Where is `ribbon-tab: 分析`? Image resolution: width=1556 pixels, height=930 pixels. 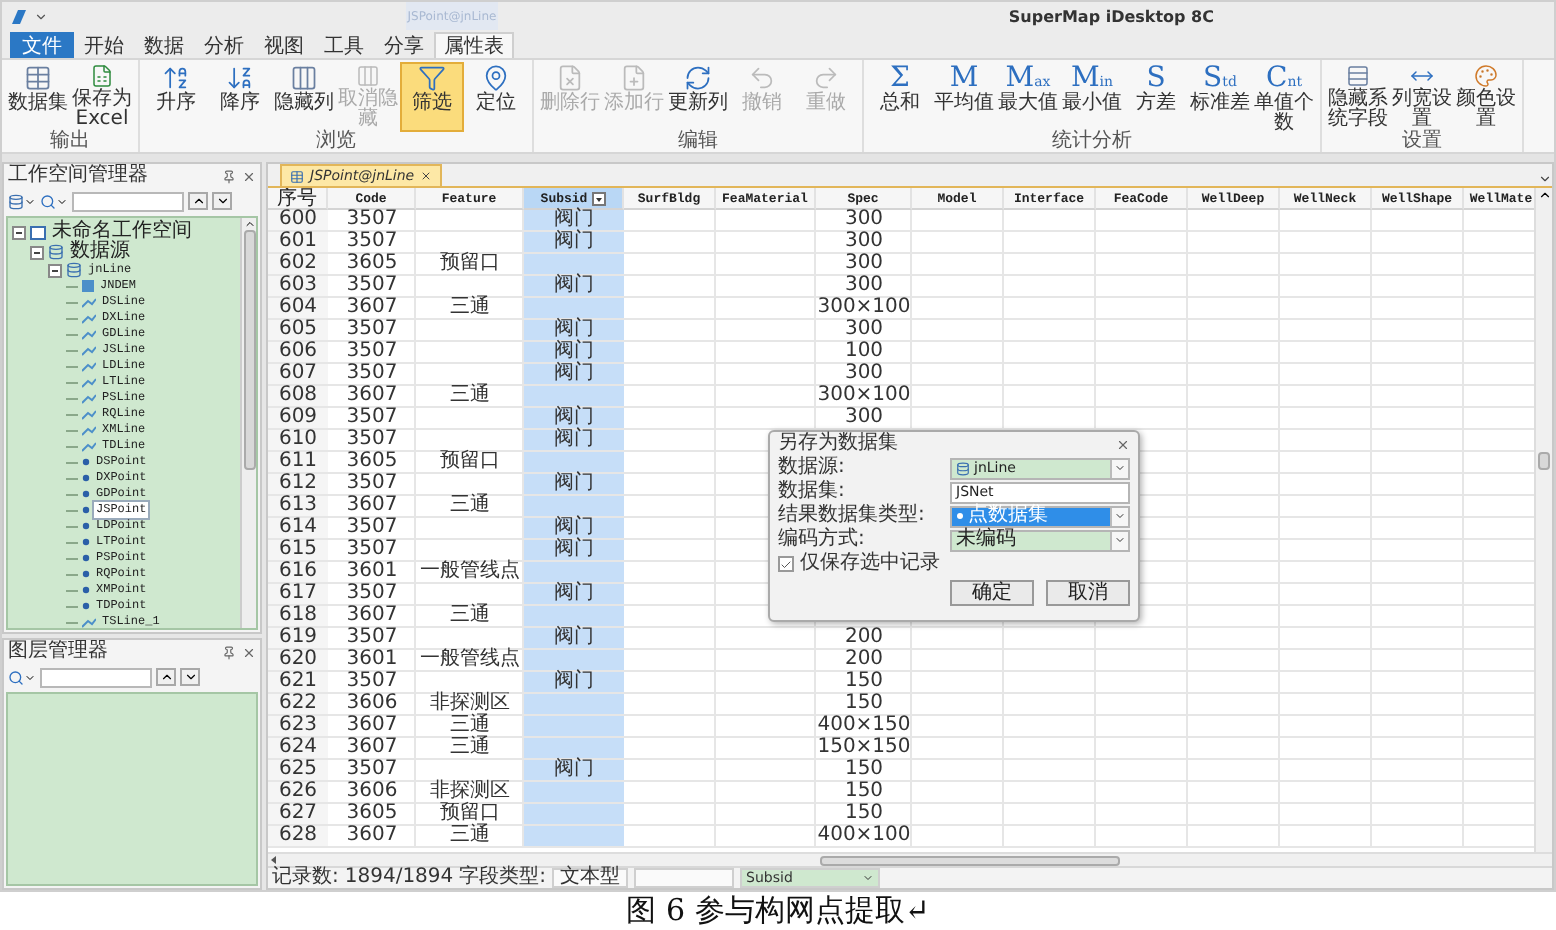 ribbon-tab: 分析 is located at coordinates (224, 45).